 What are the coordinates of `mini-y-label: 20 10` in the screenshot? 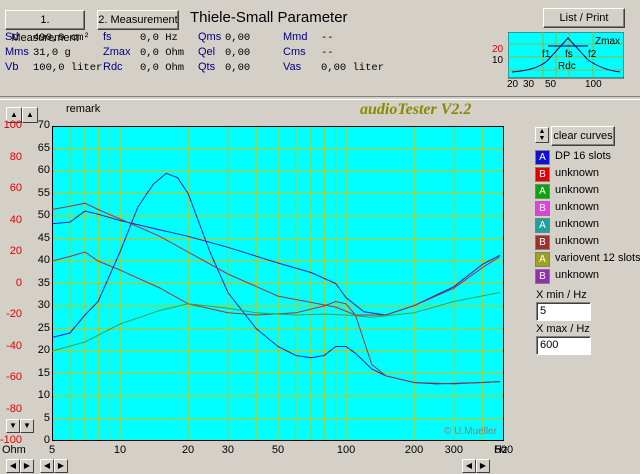 It's located at (498, 55).